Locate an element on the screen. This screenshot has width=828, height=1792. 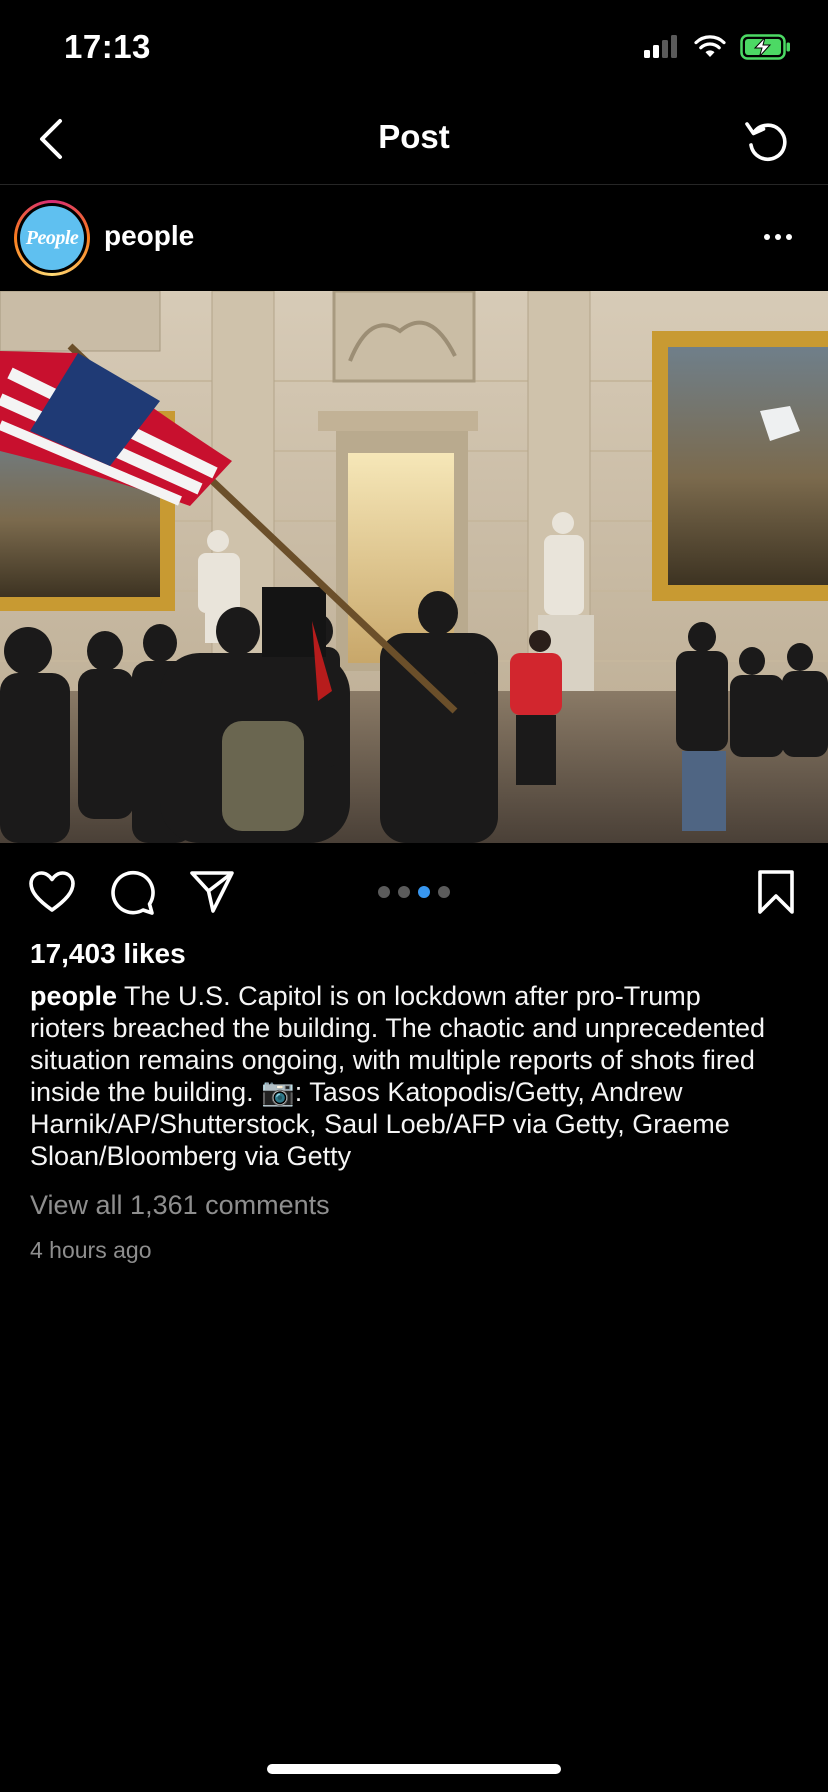
status-time: 17:13 is located at coordinates (107, 46).